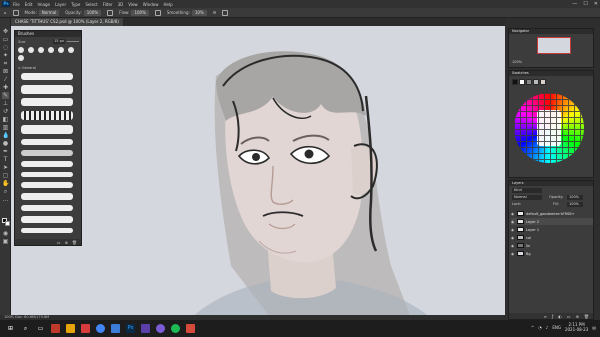 Image resolution: width=600 pixels, height=337 pixels. Describe the element at coordinates (91, 4) in the screenshot. I see `menu-select: Select` at that location.